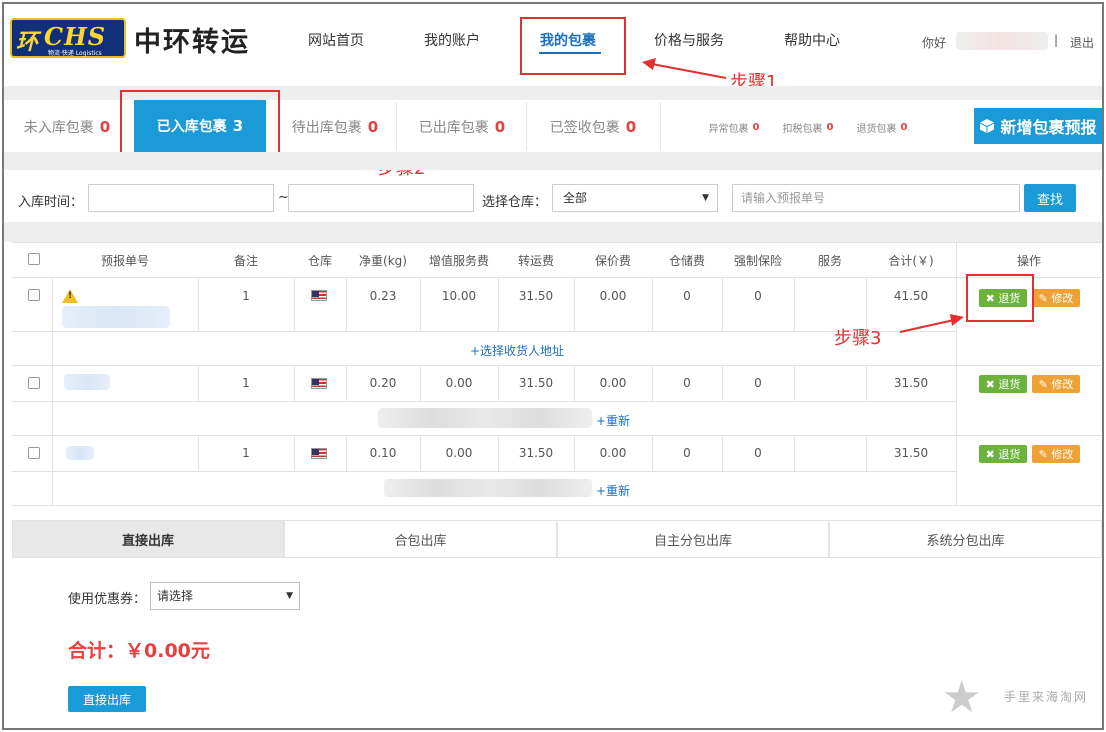  What do you see at coordinates (992, 454) in the screenshot?
I see `close-icon: ✖` at bounding box center [992, 454].